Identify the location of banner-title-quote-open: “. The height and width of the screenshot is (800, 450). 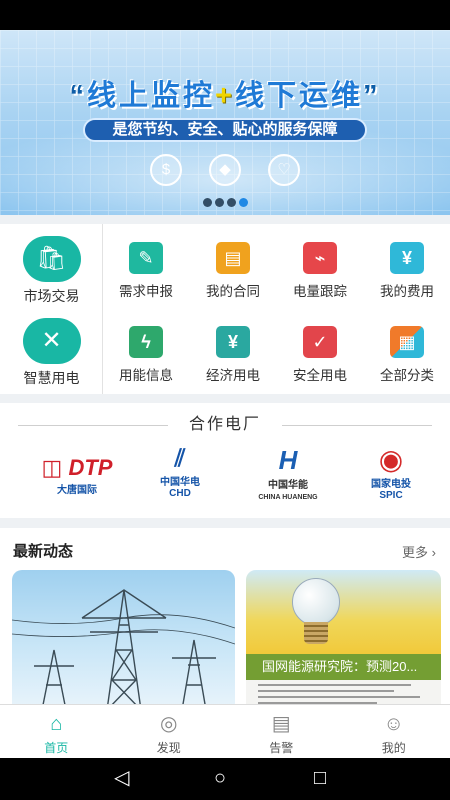
(78, 96).